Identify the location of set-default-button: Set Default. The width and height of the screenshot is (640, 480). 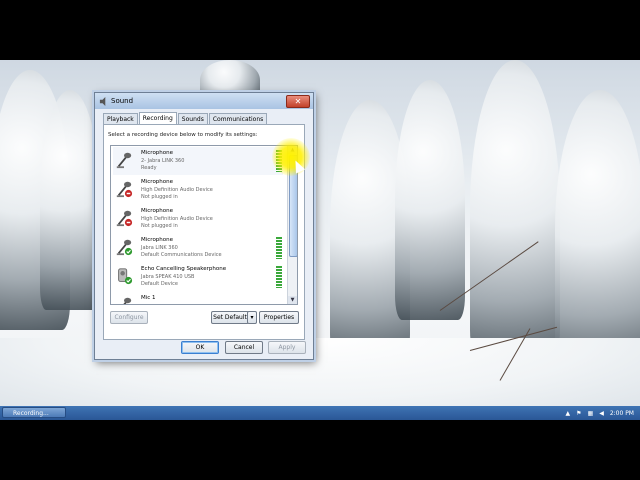
(230, 317).